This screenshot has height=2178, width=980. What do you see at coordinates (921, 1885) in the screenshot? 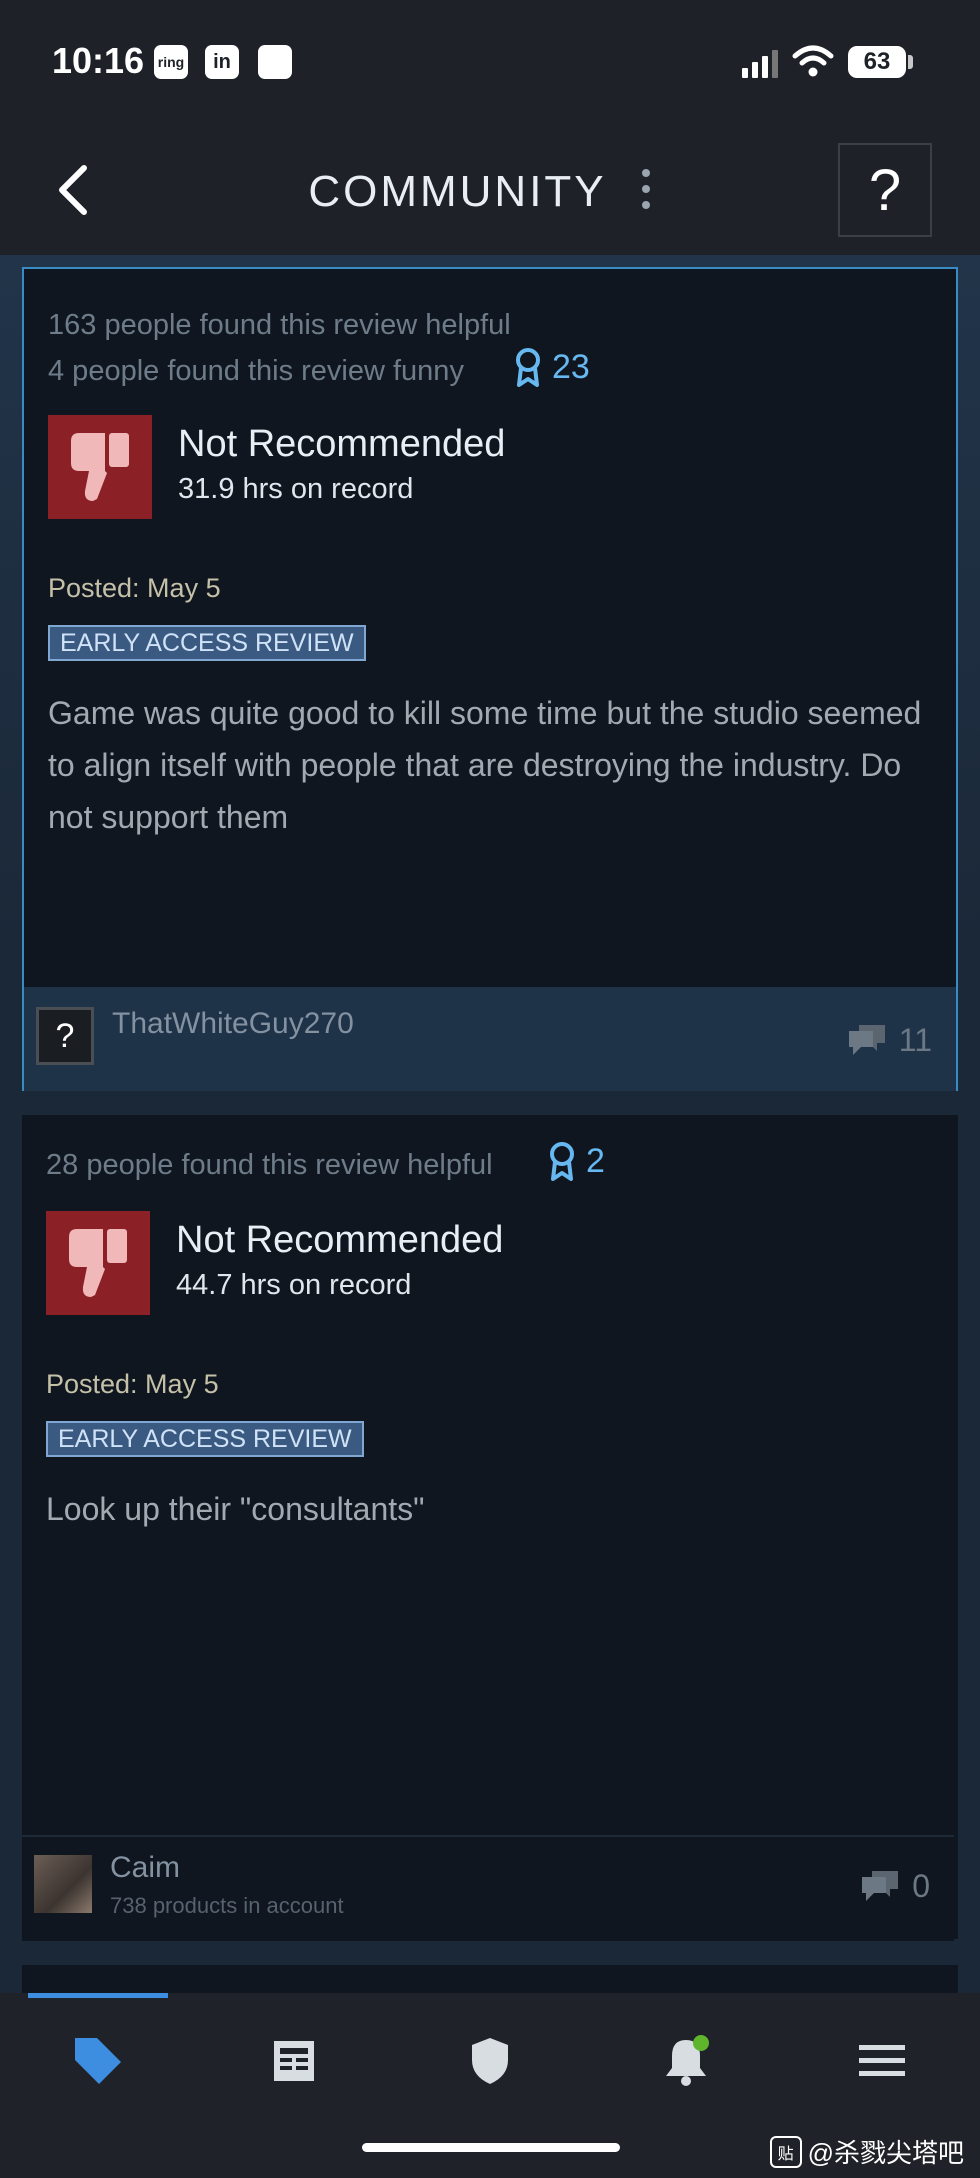
I see `comment-count: 0` at bounding box center [921, 1885].